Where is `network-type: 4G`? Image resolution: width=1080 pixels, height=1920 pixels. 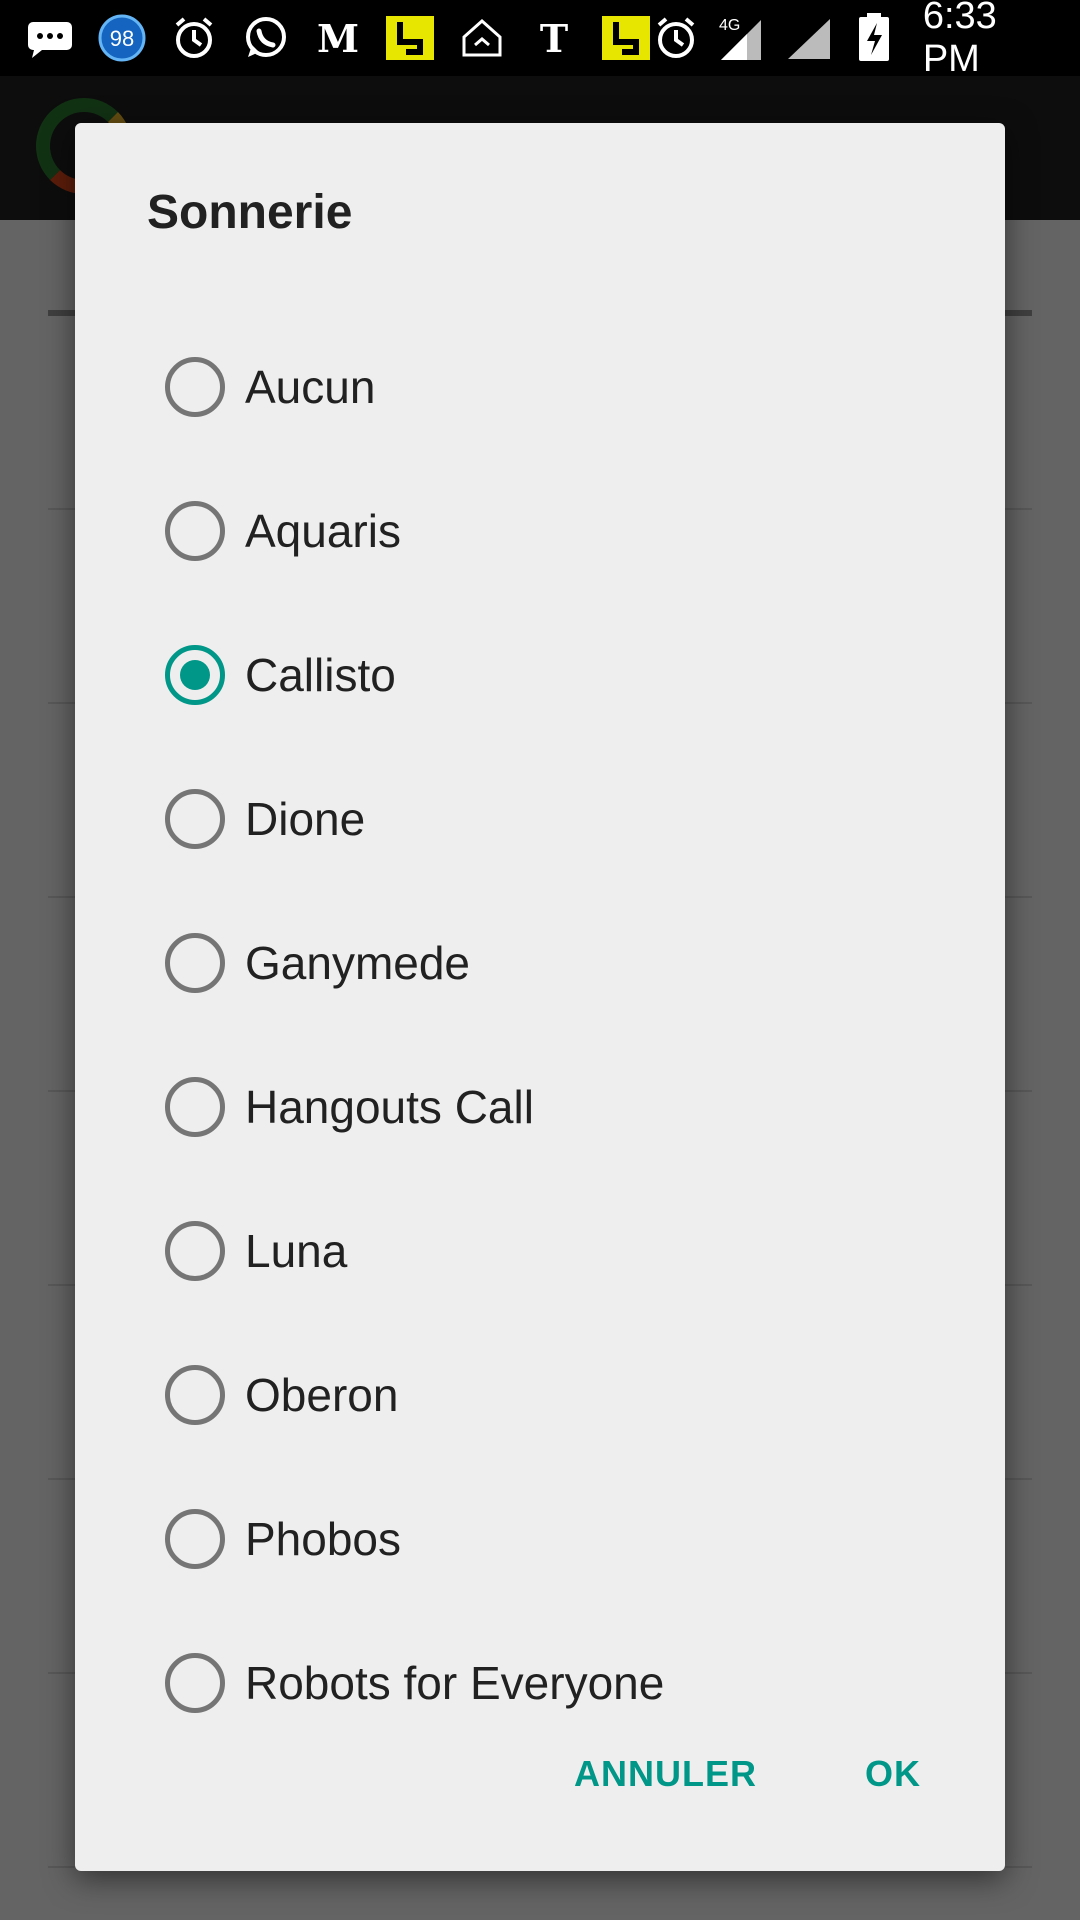 network-type: 4G is located at coordinates (729, 25).